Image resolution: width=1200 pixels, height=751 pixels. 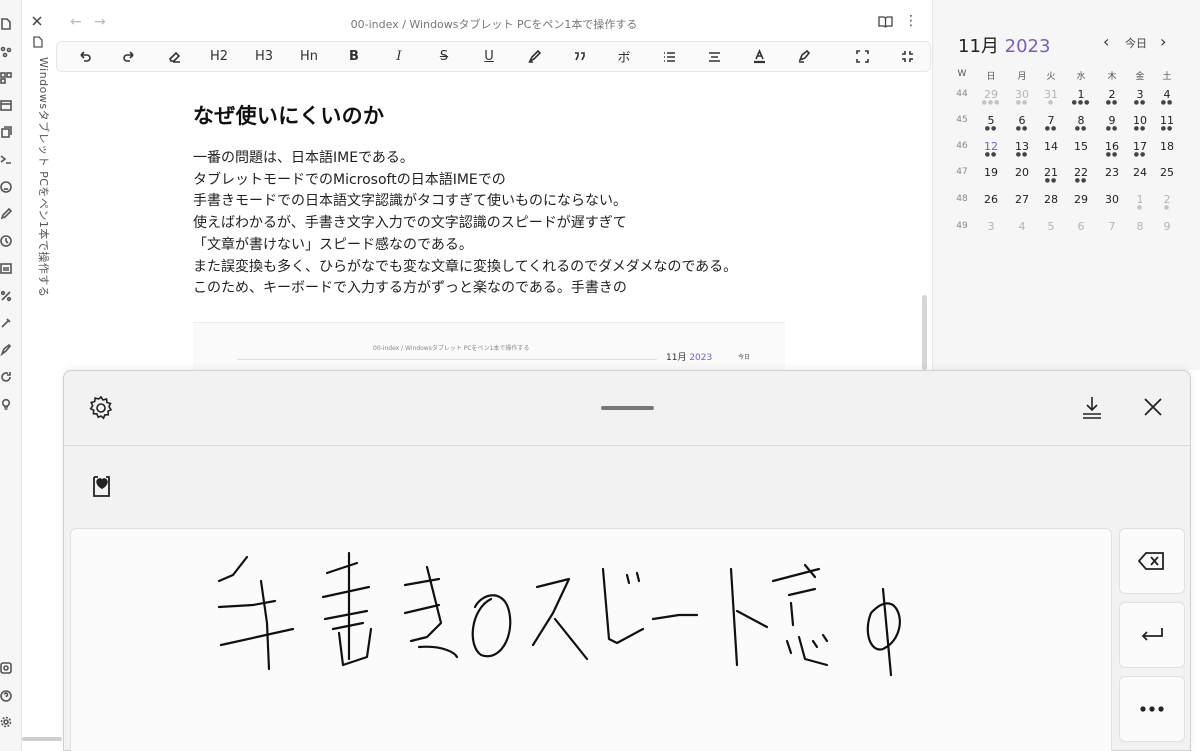 What do you see at coordinates (1092, 408) in the screenshot?
I see `dock-icon` at bounding box center [1092, 408].